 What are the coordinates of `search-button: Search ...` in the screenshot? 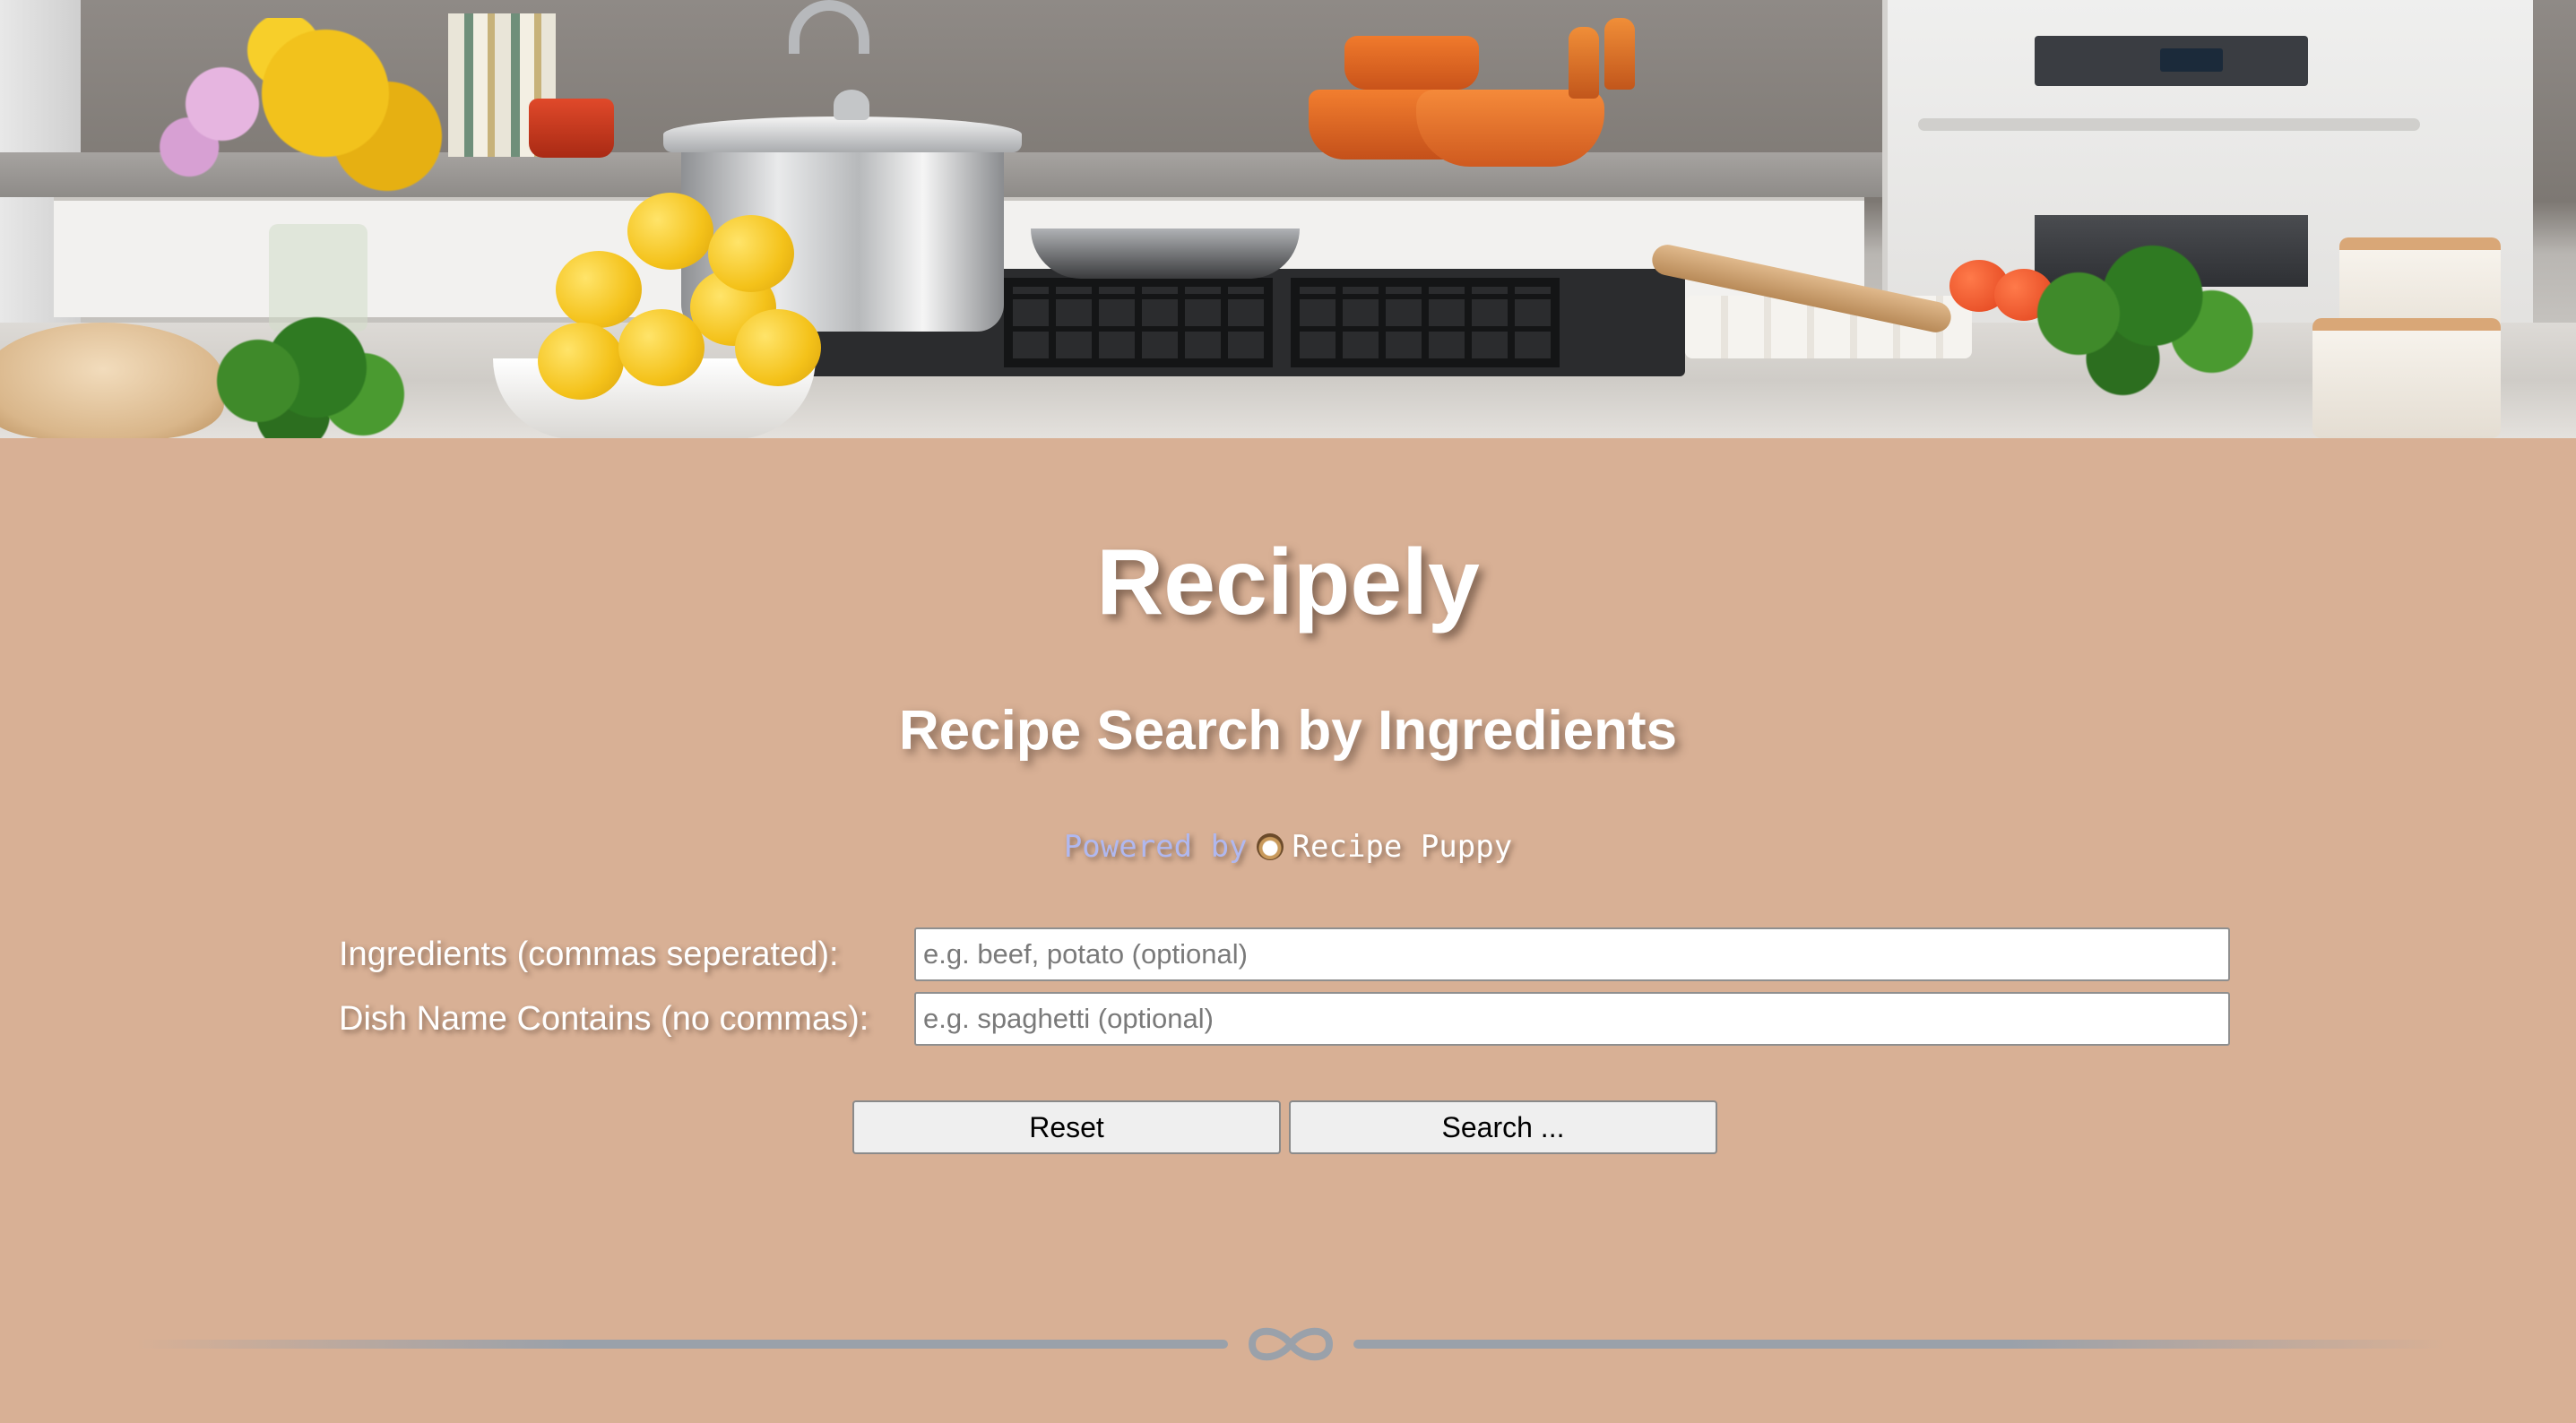 It's located at (1503, 1127).